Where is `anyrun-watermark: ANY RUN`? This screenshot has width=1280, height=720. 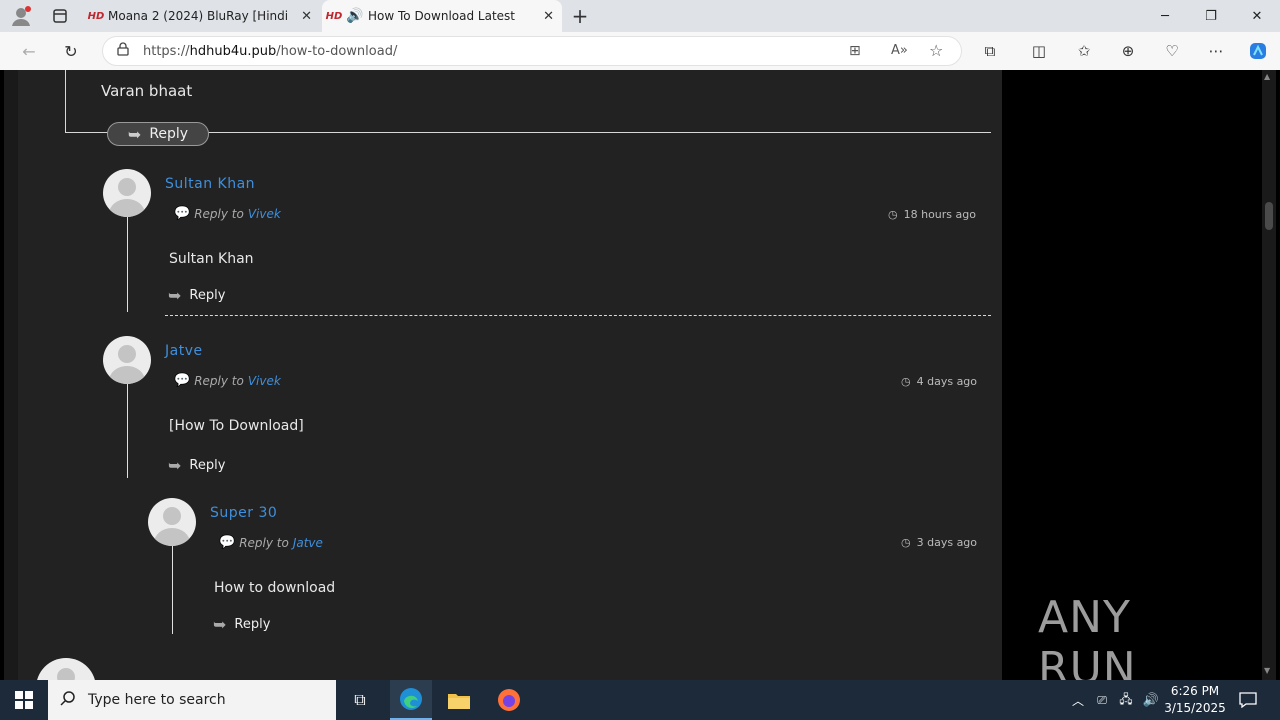
anyrun-watermark: ANY RUN is located at coordinates (1138, 636).